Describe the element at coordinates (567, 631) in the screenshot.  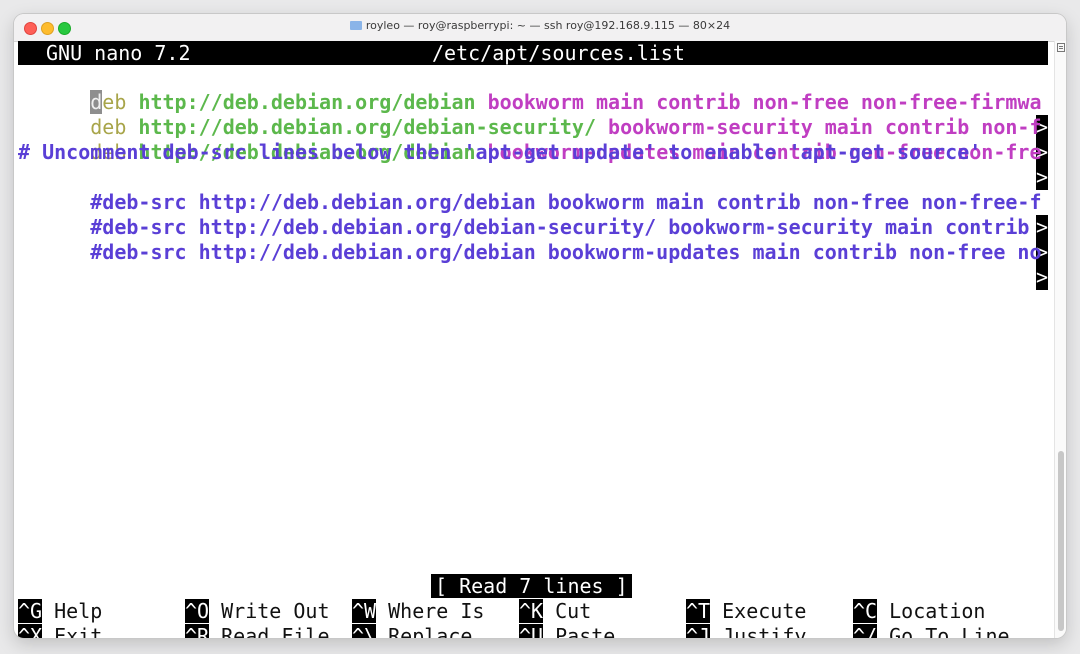
I see `shortcut-paste: ^U Paste` at that location.